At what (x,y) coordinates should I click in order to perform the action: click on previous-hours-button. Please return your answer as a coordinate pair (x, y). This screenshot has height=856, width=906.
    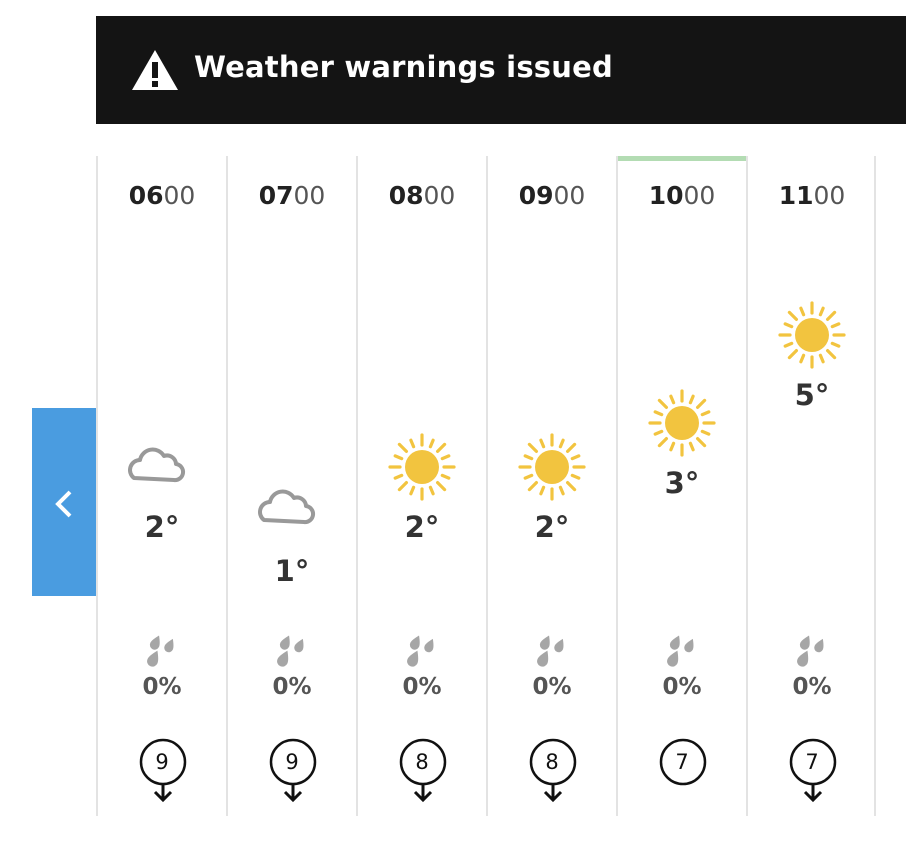
    Looking at the image, I should click on (64, 502).